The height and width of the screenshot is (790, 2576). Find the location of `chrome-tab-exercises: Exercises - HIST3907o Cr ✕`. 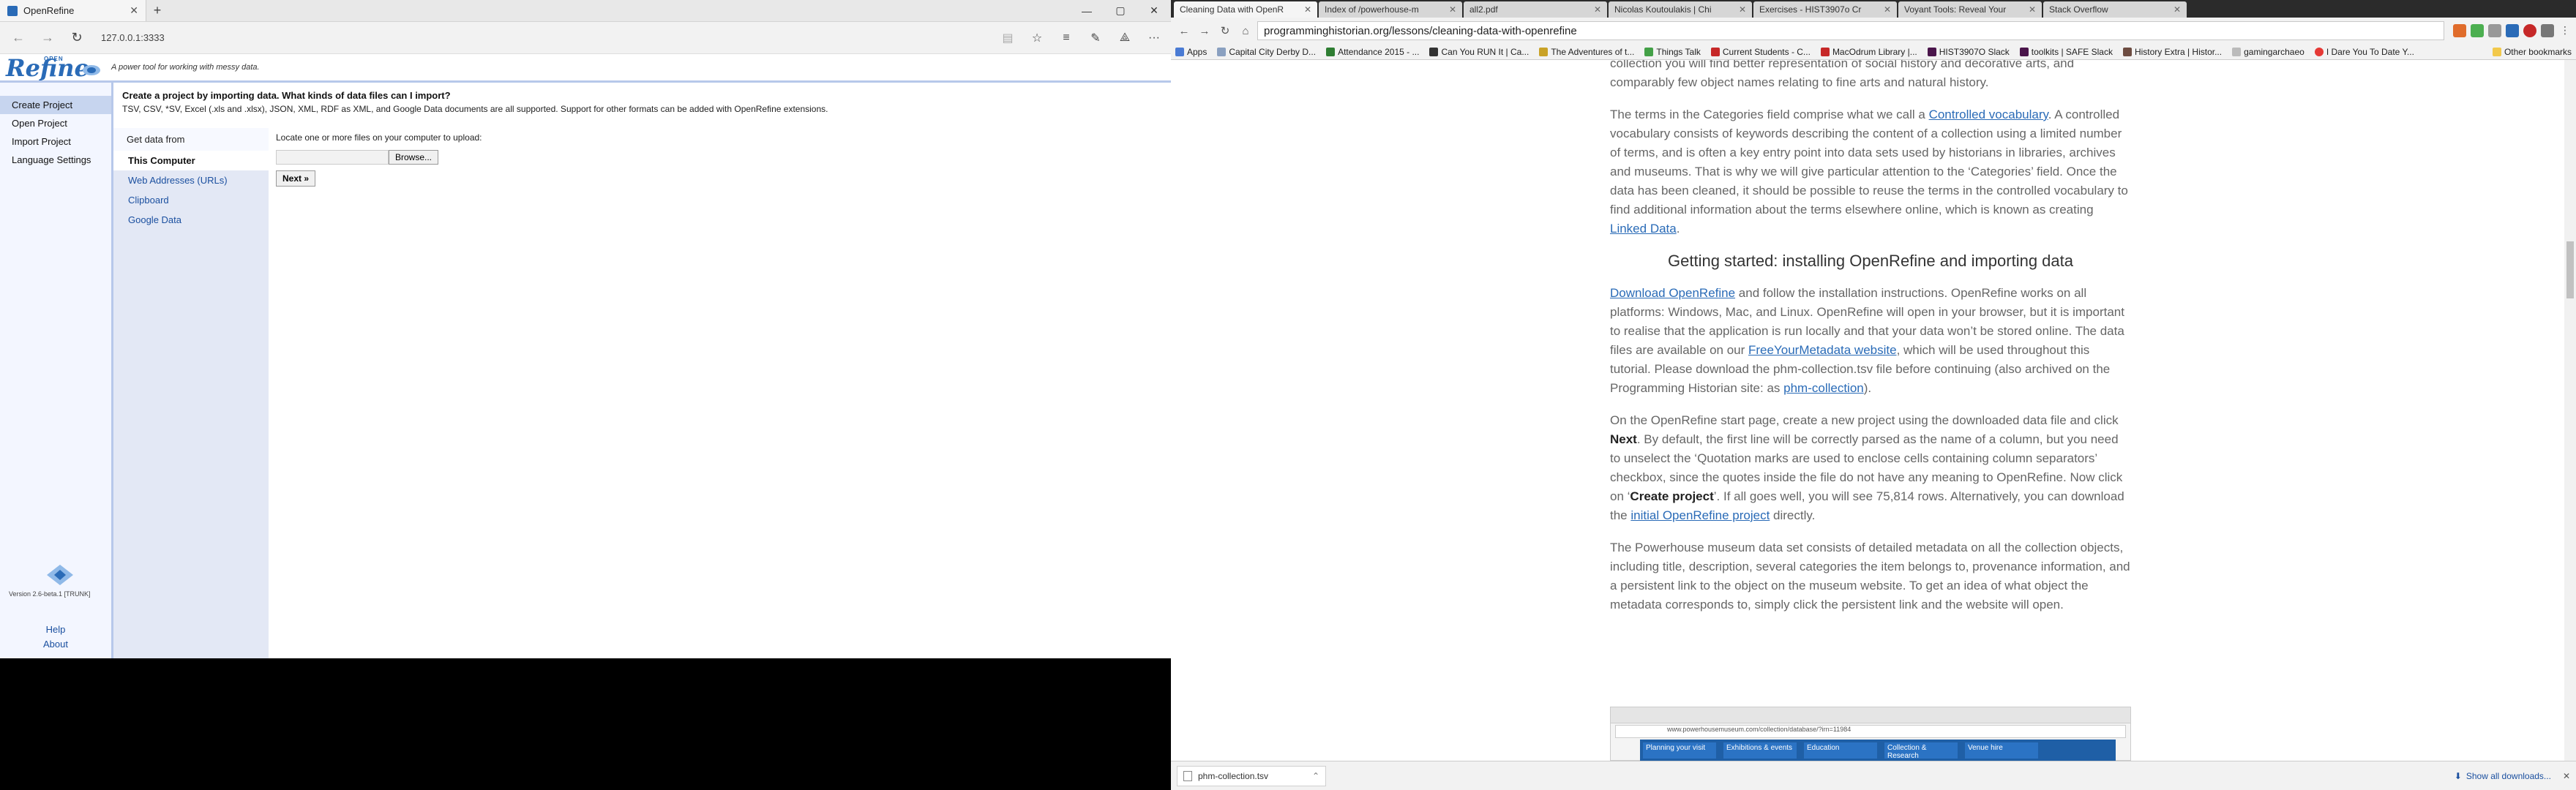

chrome-tab-exercises: Exercises - HIST3907o Cr ✕ is located at coordinates (1825, 9).